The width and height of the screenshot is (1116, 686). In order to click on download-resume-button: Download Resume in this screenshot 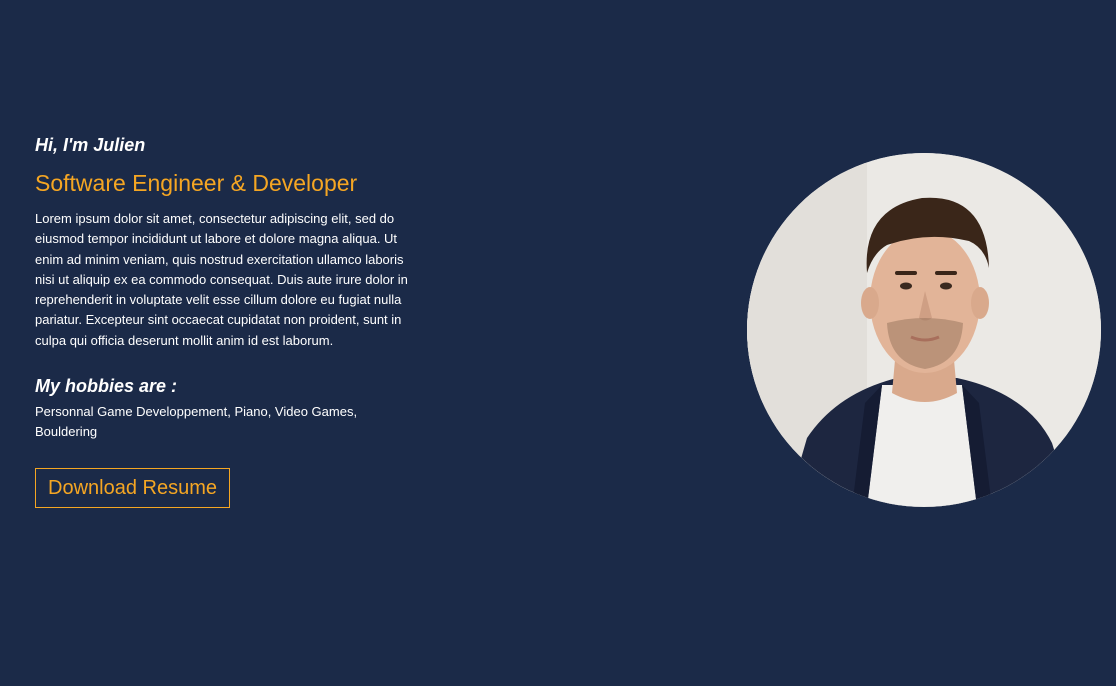, I will do `click(132, 487)`.